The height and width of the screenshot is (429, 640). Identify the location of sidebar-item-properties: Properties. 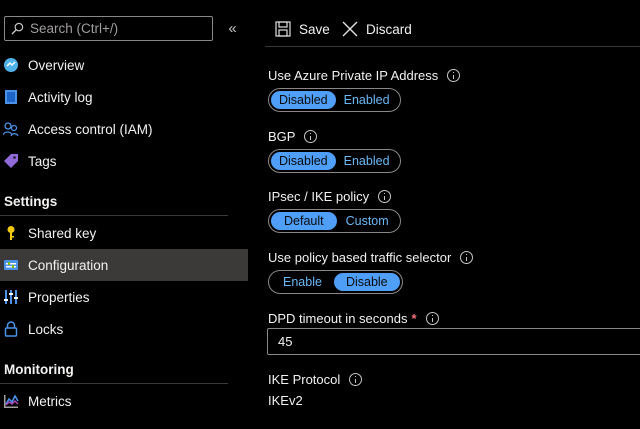
(124, 297).